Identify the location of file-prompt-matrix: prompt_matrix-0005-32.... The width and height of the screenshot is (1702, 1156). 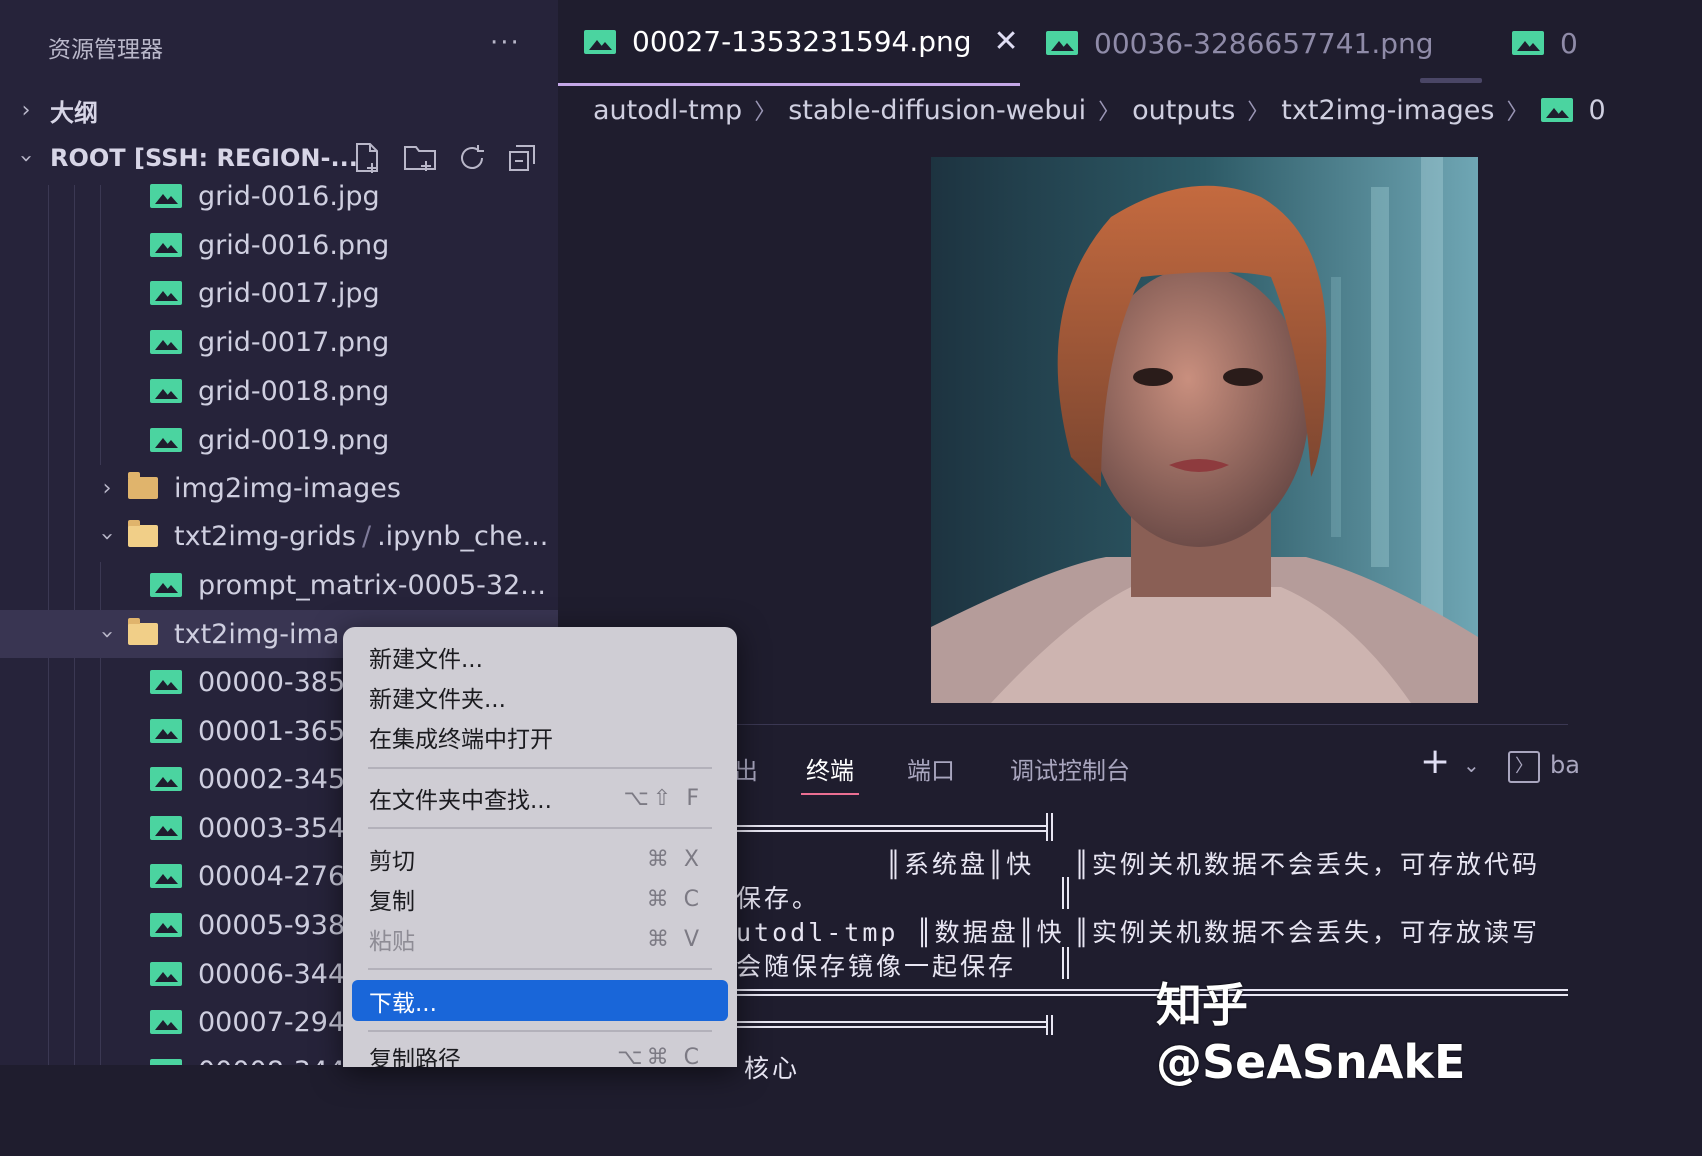
(279, 585).